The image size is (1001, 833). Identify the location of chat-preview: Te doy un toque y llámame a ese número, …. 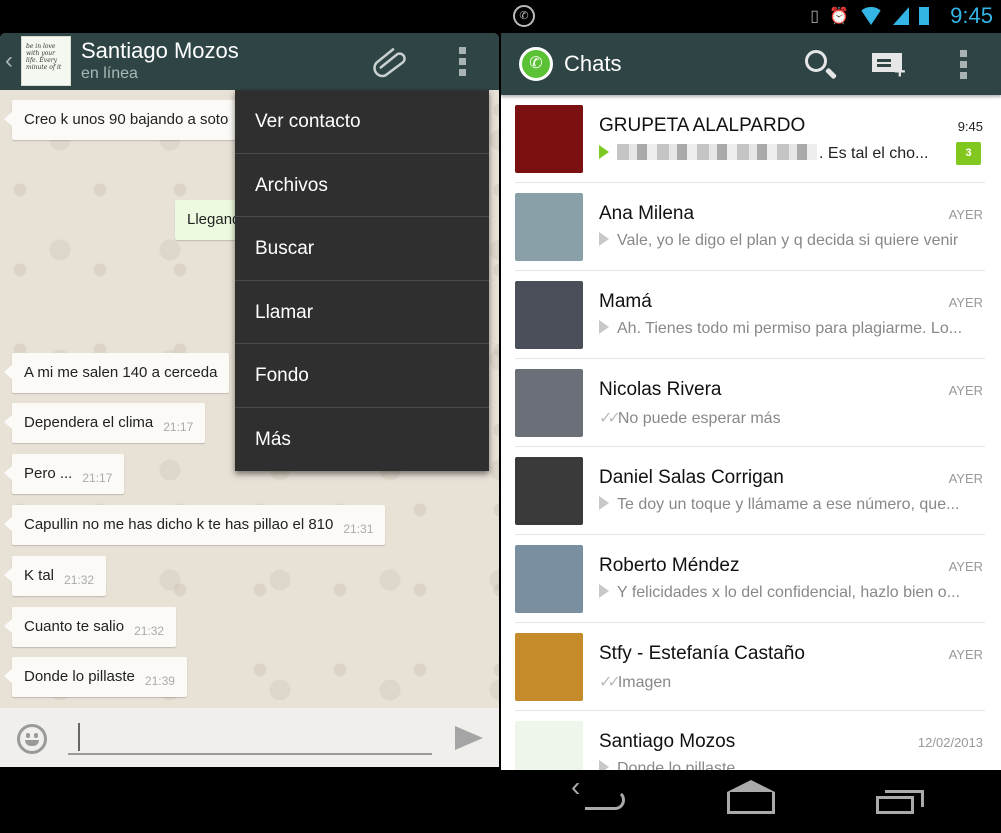
(779, 505).